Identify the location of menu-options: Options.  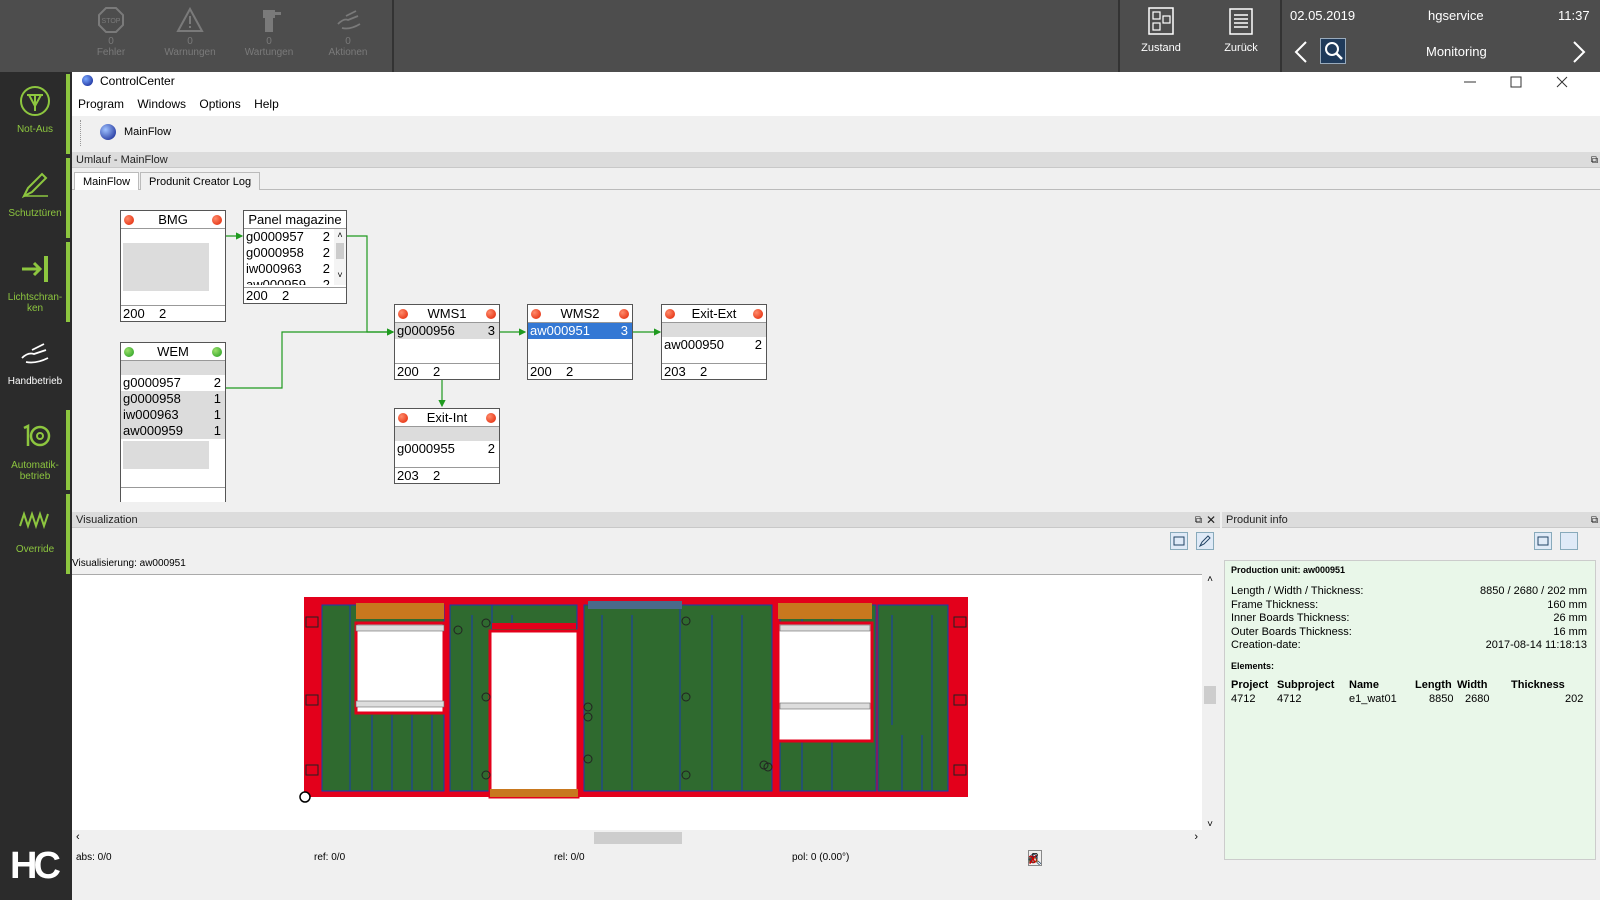
(219, 104).